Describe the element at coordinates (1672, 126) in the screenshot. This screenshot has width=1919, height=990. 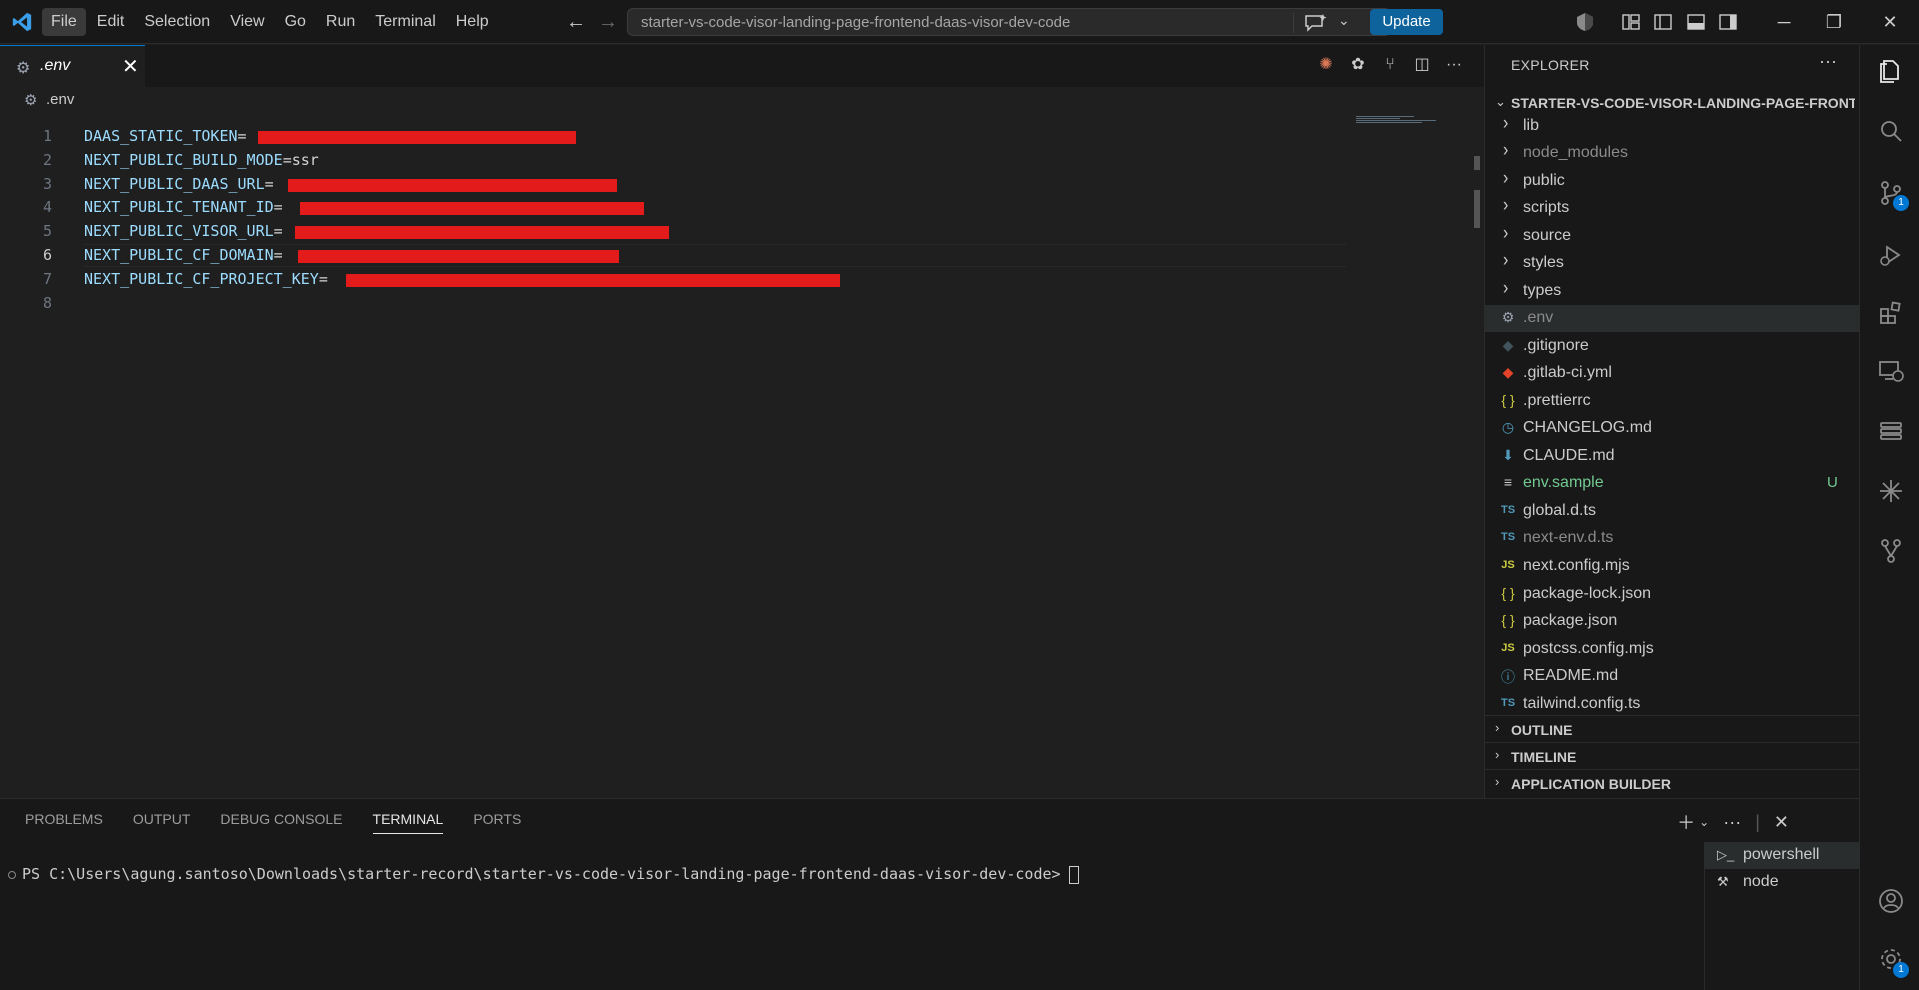
I see `folder-item-lib: › lib` at that location.